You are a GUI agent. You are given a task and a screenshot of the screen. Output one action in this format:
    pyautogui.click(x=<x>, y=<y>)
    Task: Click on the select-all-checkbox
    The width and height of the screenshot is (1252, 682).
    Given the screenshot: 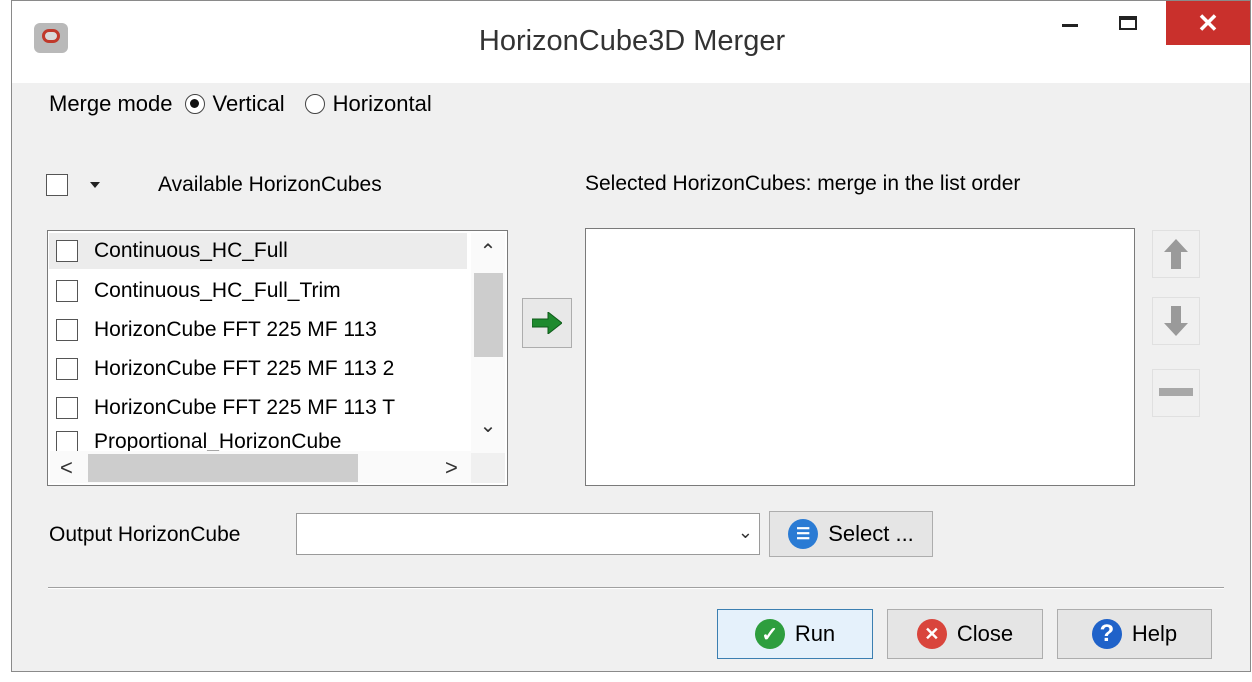 What is the action you would take?
    pyautogui.click(x=57, y=185)
    